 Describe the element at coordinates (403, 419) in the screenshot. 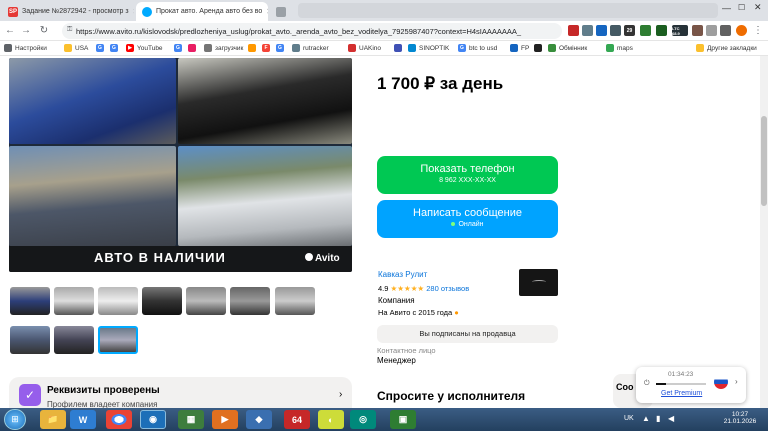

I see `terminal-icon: ▣` at that location.